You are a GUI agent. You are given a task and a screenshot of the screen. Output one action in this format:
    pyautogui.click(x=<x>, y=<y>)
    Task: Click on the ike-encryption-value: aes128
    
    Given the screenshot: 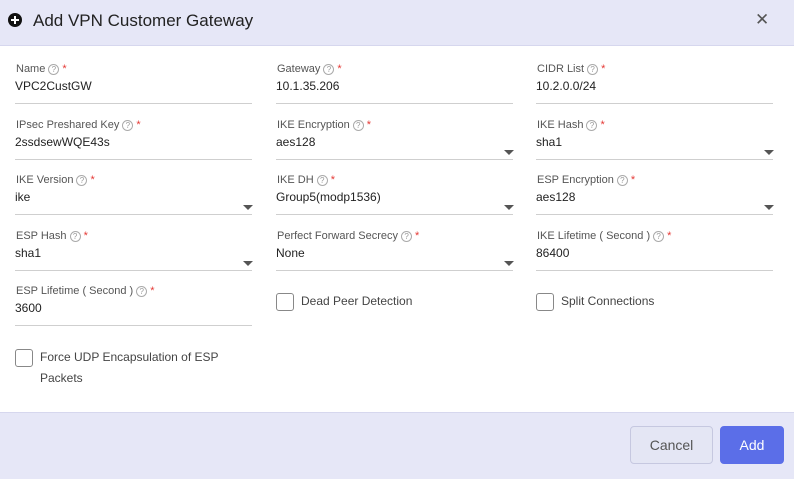 What is the action you would take?
    pyautogui.click(x=295, y=142)
    